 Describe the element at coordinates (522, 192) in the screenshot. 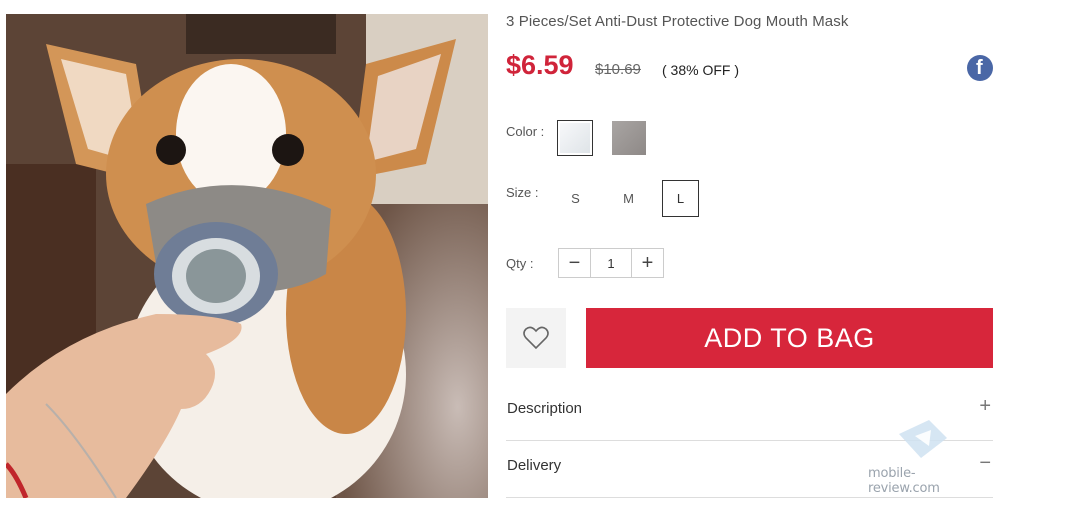

I see `size-label: Size :` at that location.